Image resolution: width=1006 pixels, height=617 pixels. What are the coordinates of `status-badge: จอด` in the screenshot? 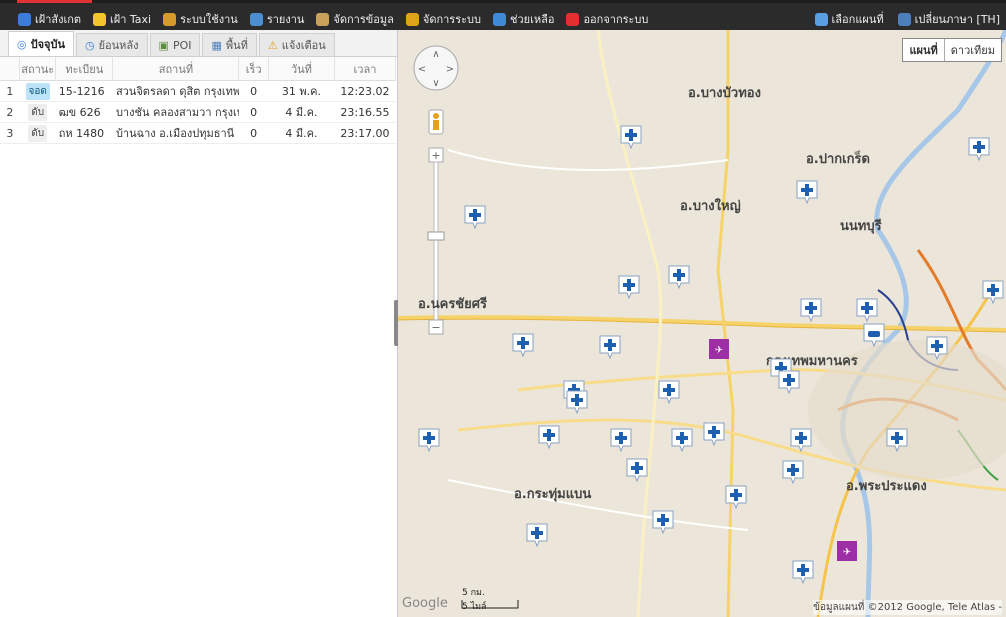 It's located at (37, 91).